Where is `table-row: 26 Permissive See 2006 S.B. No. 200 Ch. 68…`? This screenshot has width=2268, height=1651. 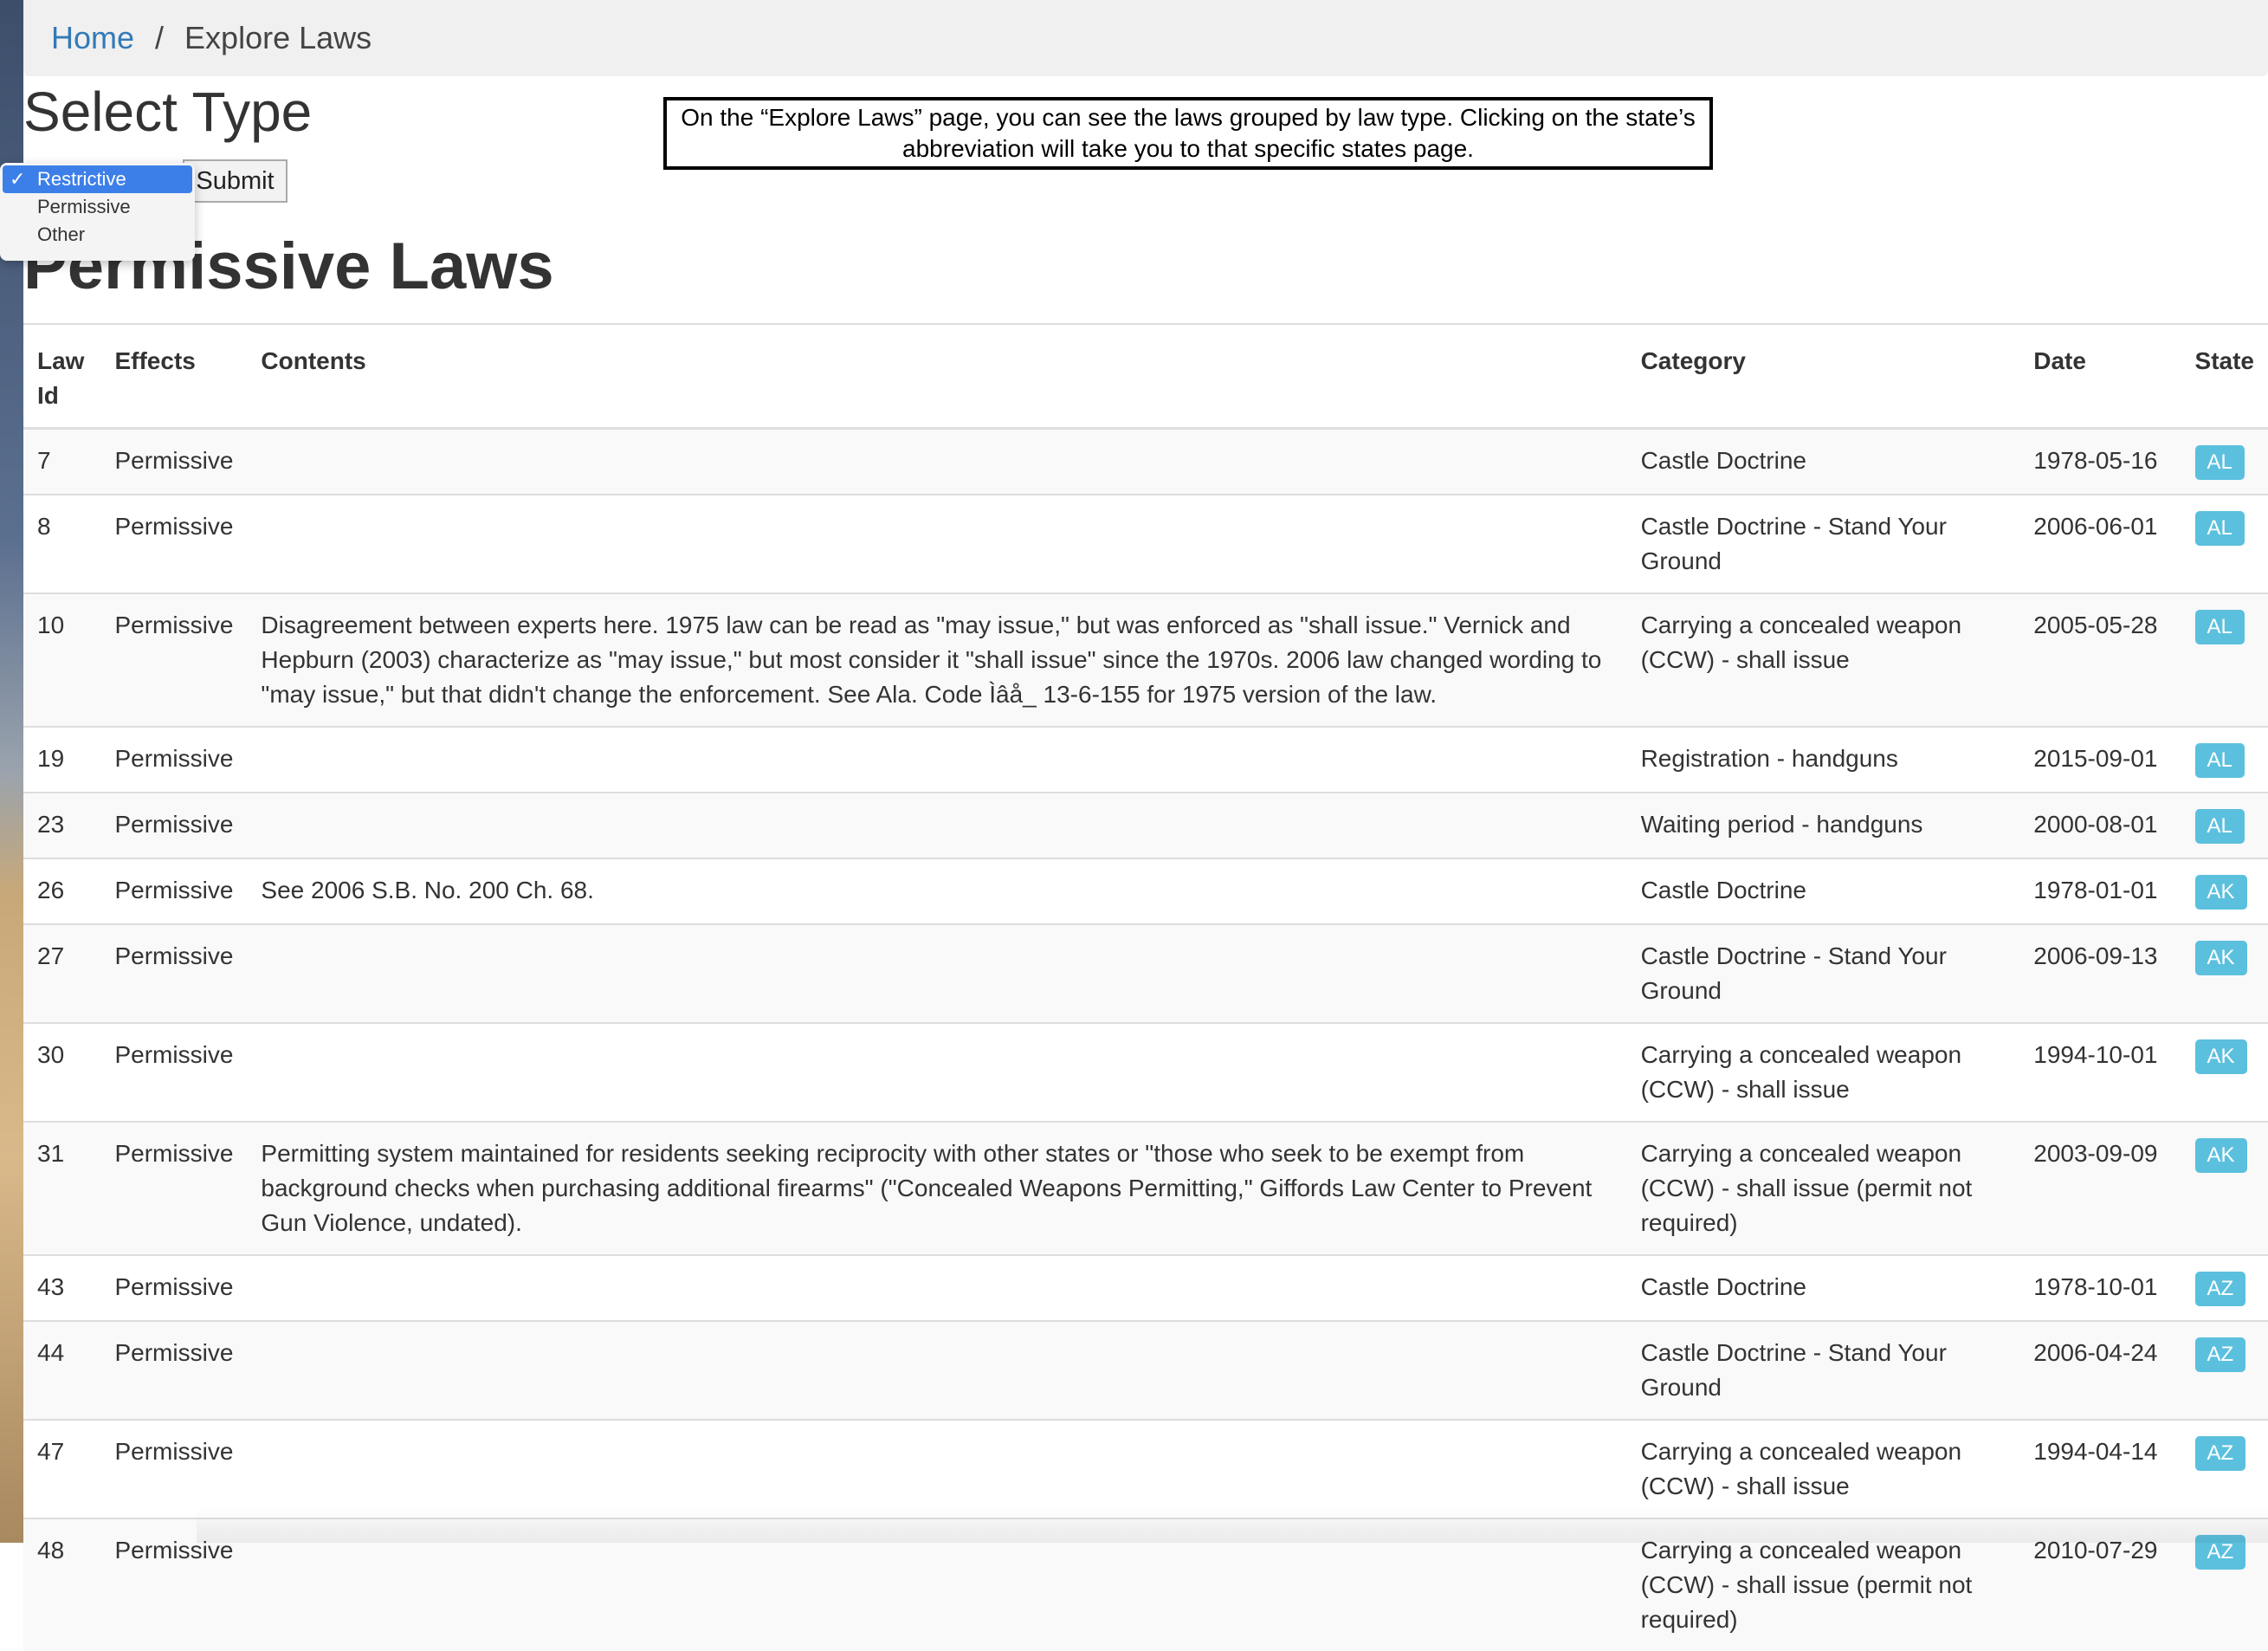
table-row: 26 Permissive See 2006 S.B. No. 200 Ch. 68… is located at coordinates (1145, 891).